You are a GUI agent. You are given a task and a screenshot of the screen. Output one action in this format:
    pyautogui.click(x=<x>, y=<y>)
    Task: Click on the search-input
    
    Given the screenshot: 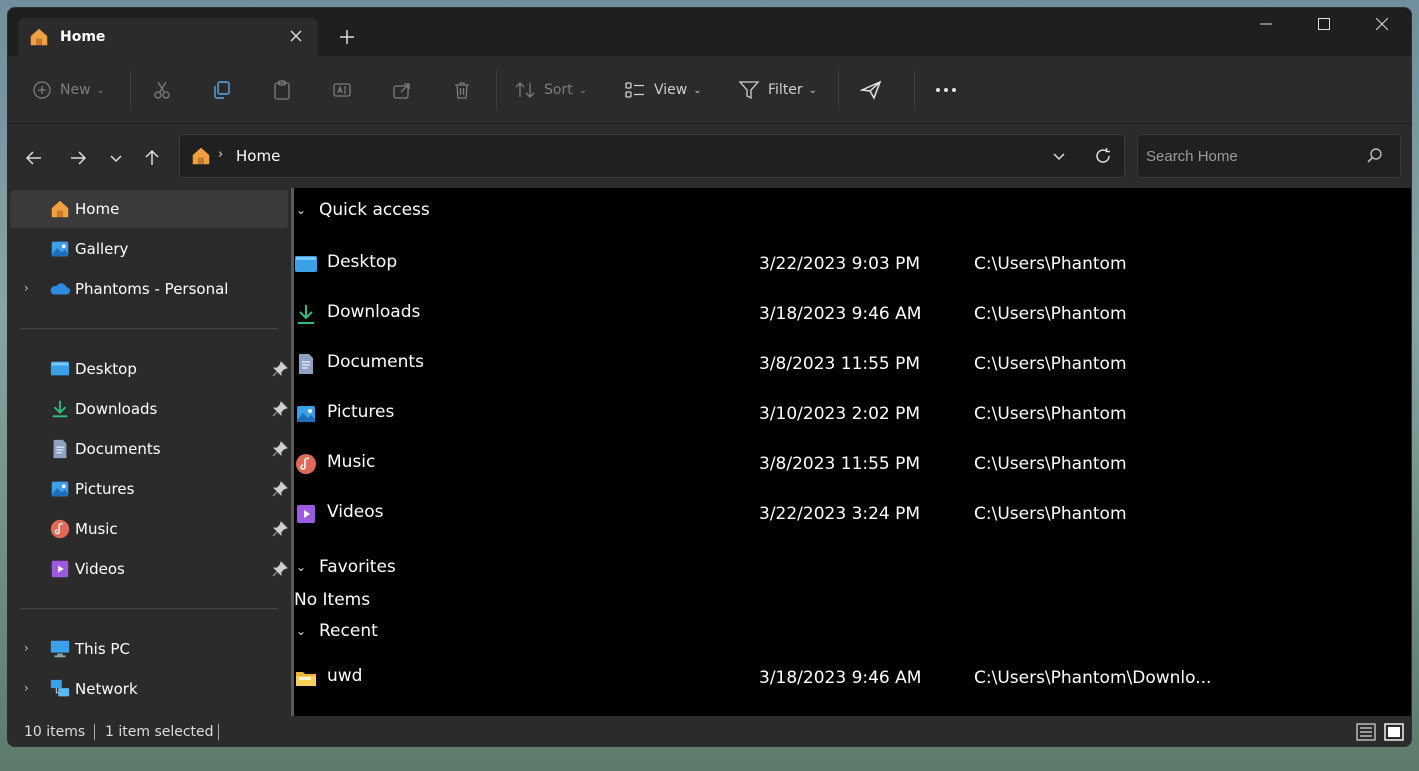 What is the action you would take?
    pyautogui.click(x=1251, y=156)
    